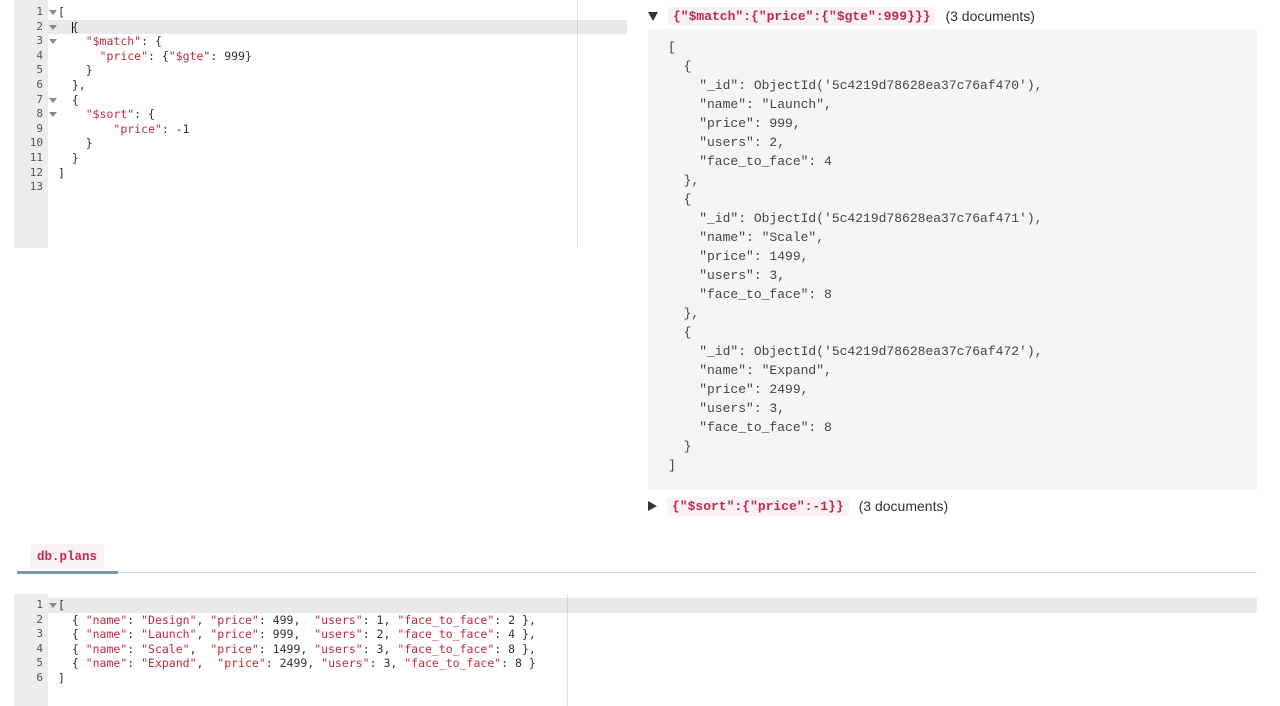 The height and width of the screenshot is (706, 1280). What do you see at coordinates (320, 173) in the screenshot?
I see `editor-line: 12]` at bounding box center [320, 173].